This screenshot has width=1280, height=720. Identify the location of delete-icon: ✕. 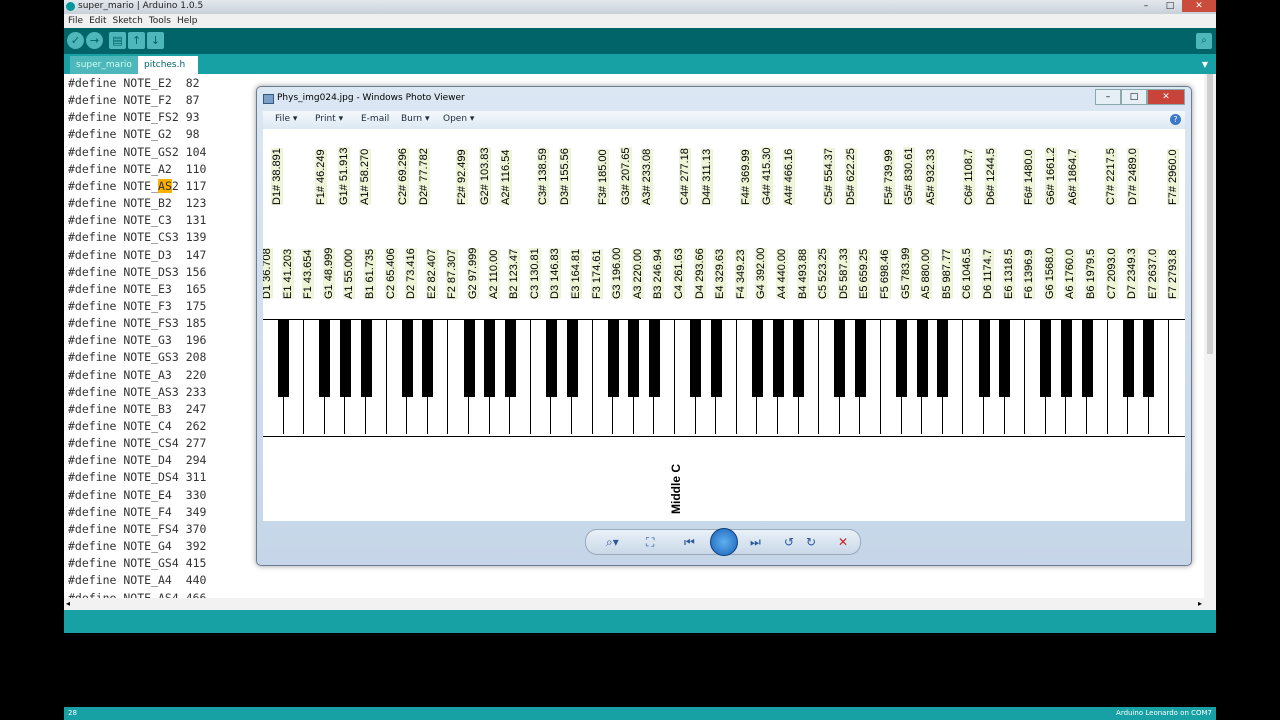
(843, 542).